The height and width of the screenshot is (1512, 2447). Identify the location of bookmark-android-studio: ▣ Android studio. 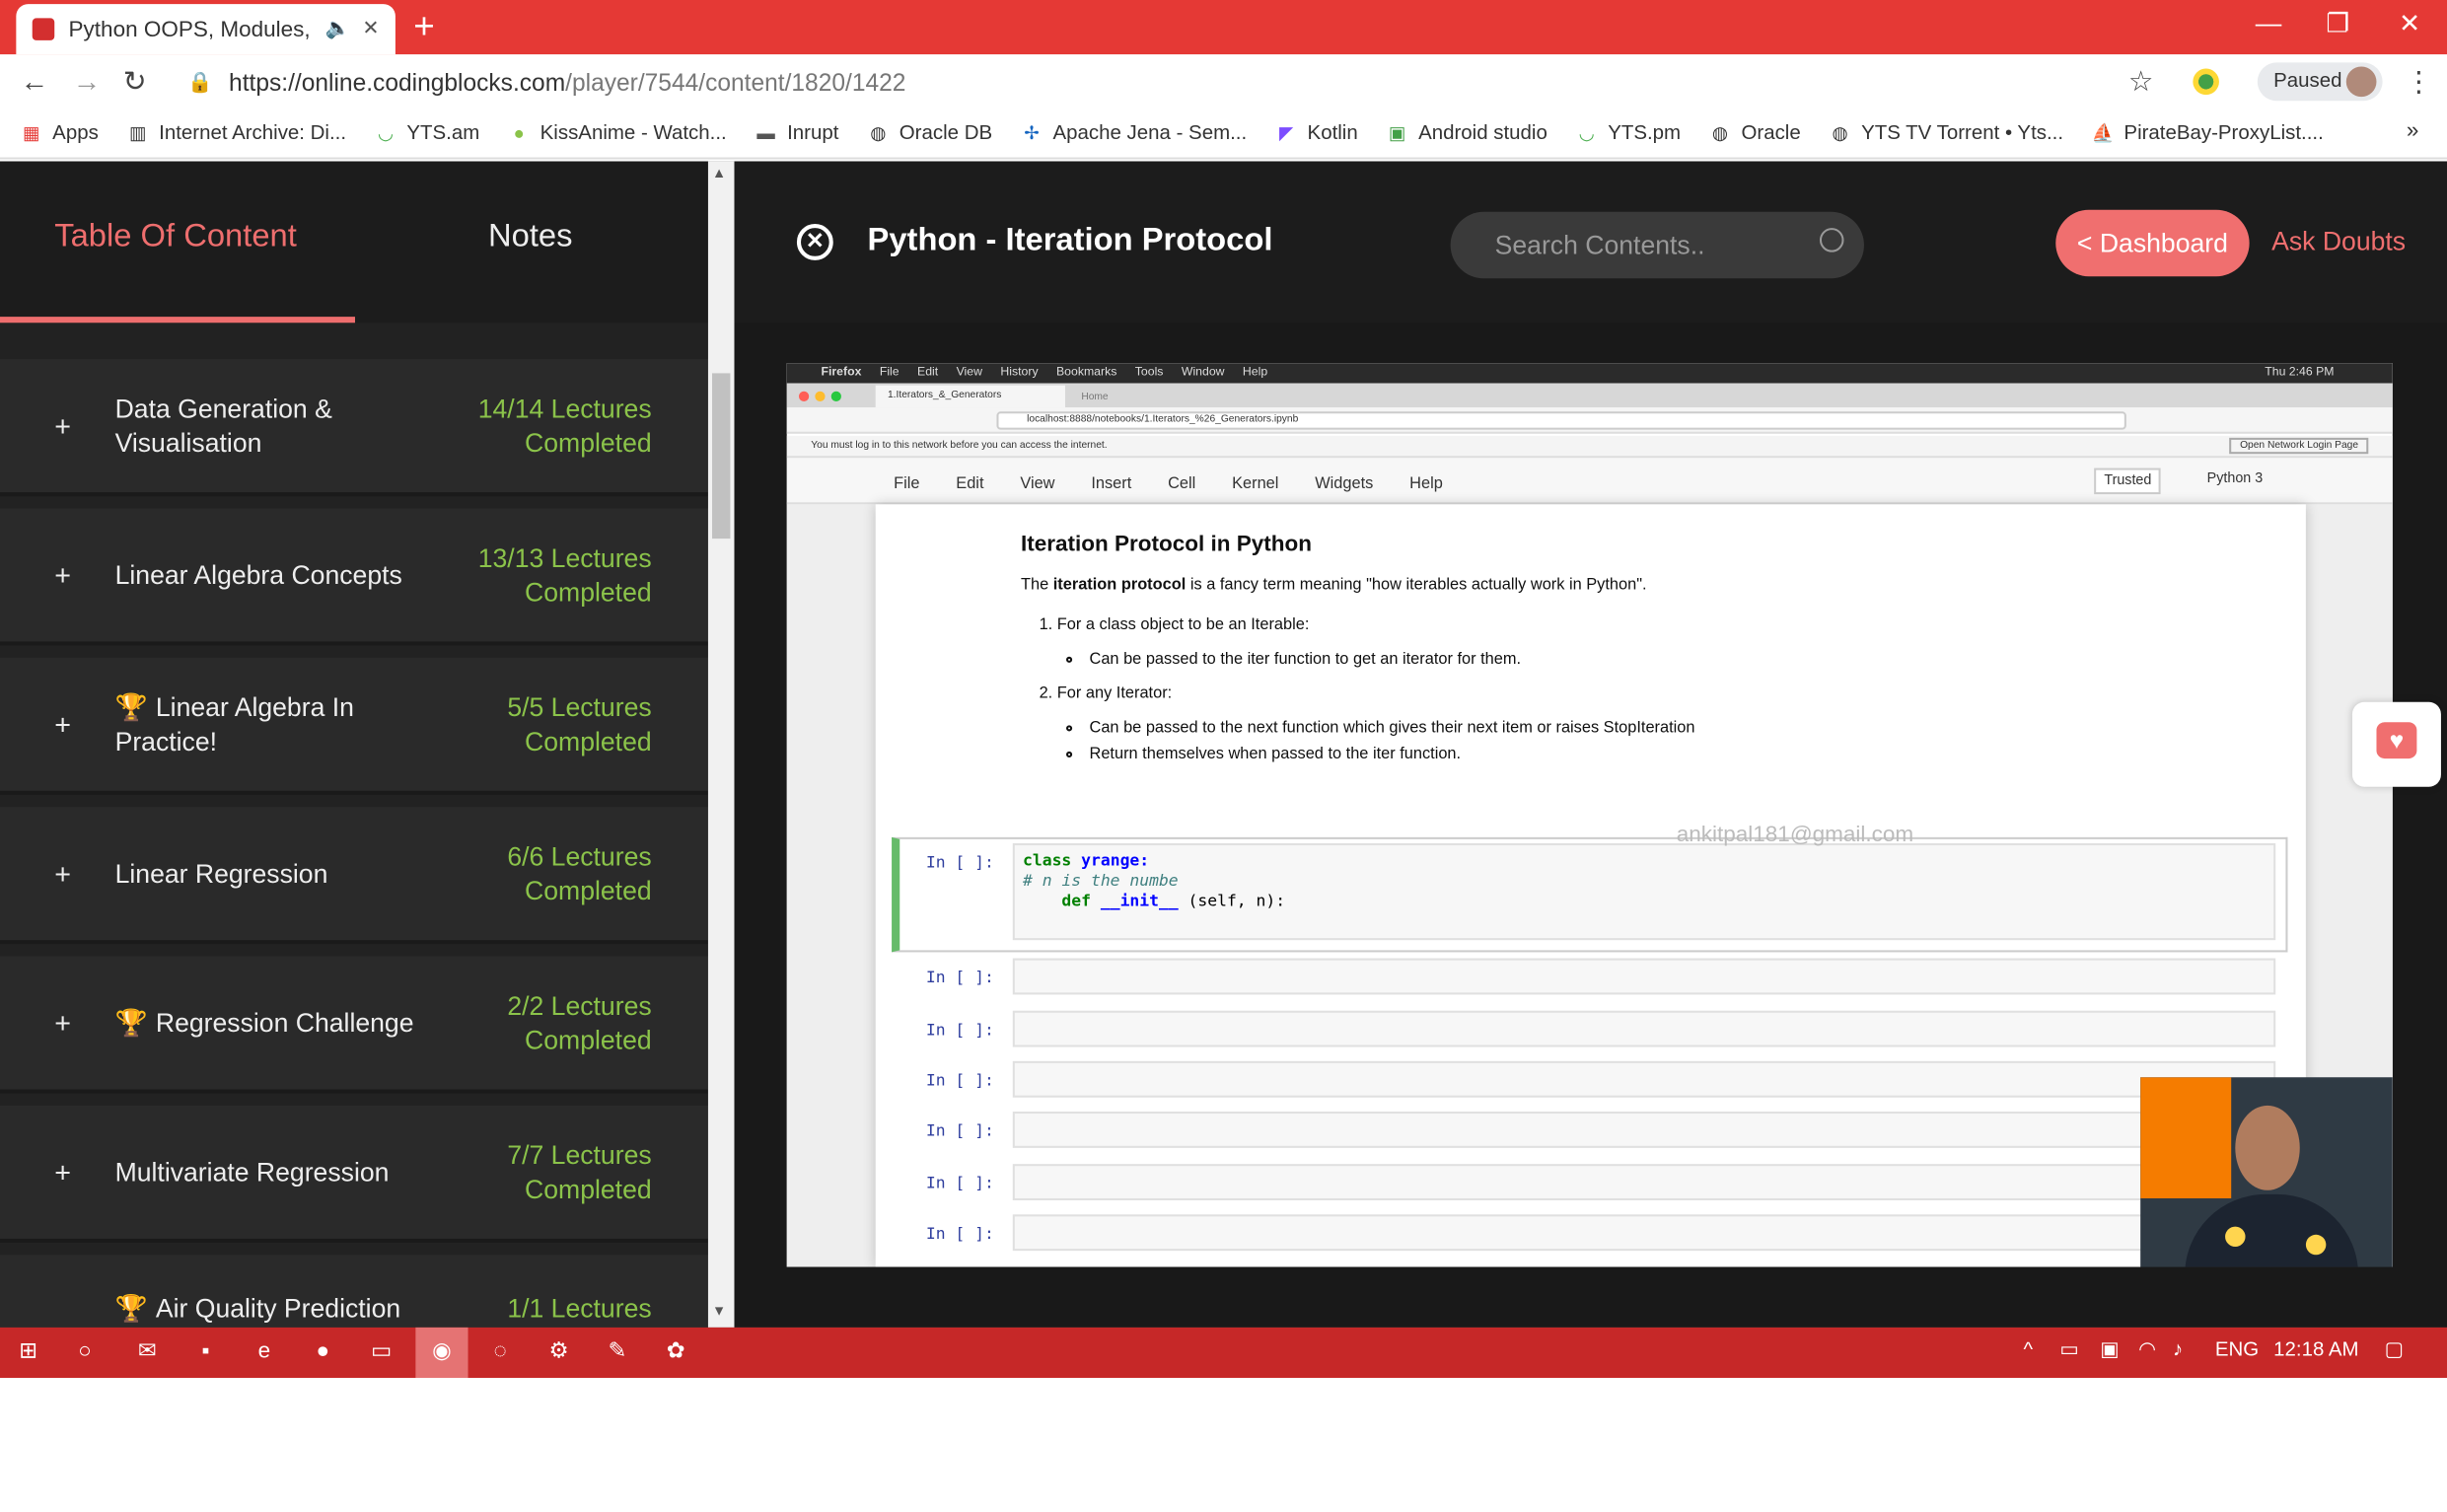
(1466, 133).